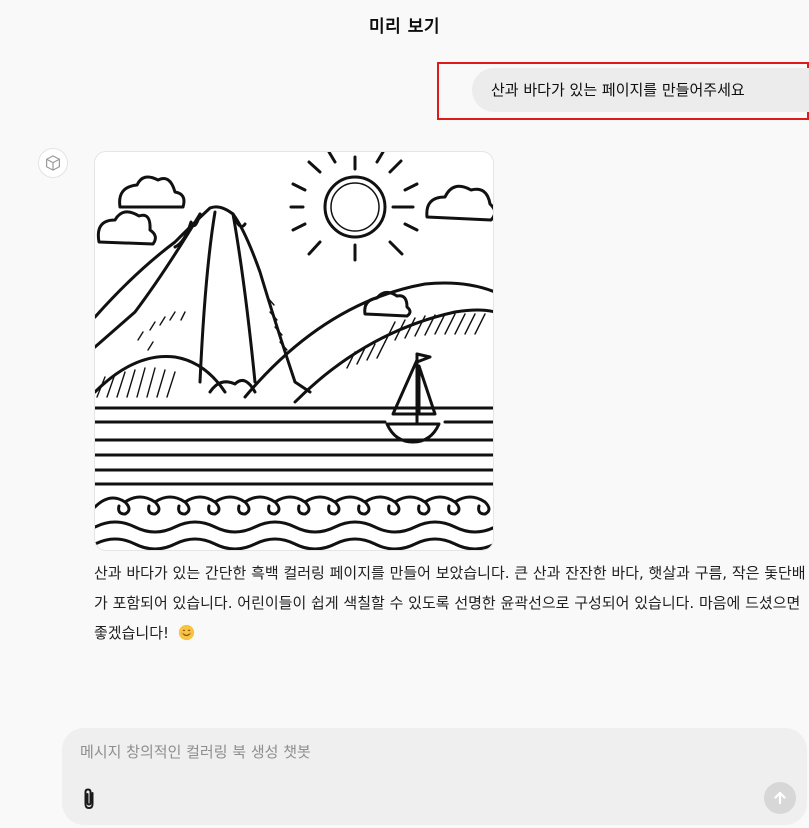 The image size is (809, 828). I want to click on assistant-avatar, so click(53, 163).